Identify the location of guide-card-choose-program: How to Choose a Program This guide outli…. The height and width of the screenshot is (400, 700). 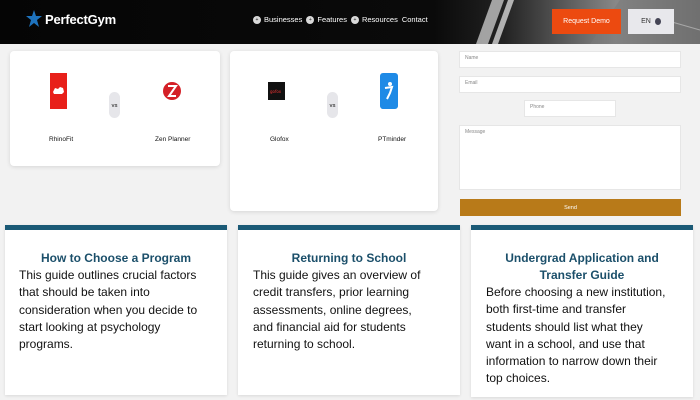
(116, 310).